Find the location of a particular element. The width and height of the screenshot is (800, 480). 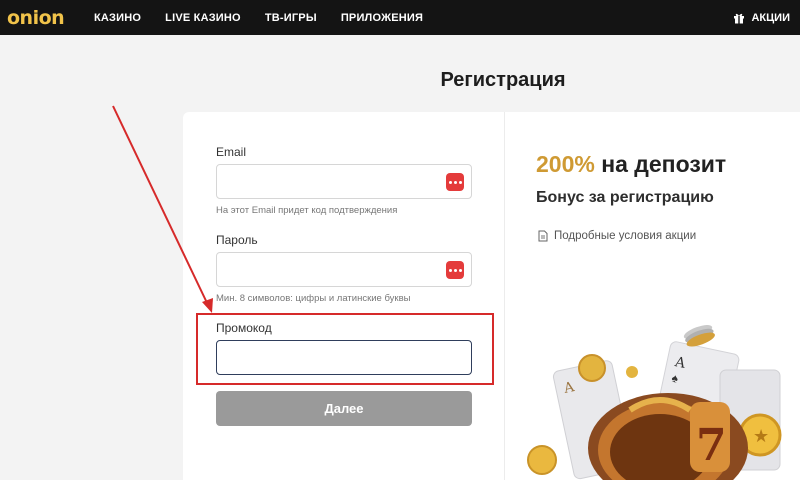

password-label: Пароль is located at coordinates (237, 240).